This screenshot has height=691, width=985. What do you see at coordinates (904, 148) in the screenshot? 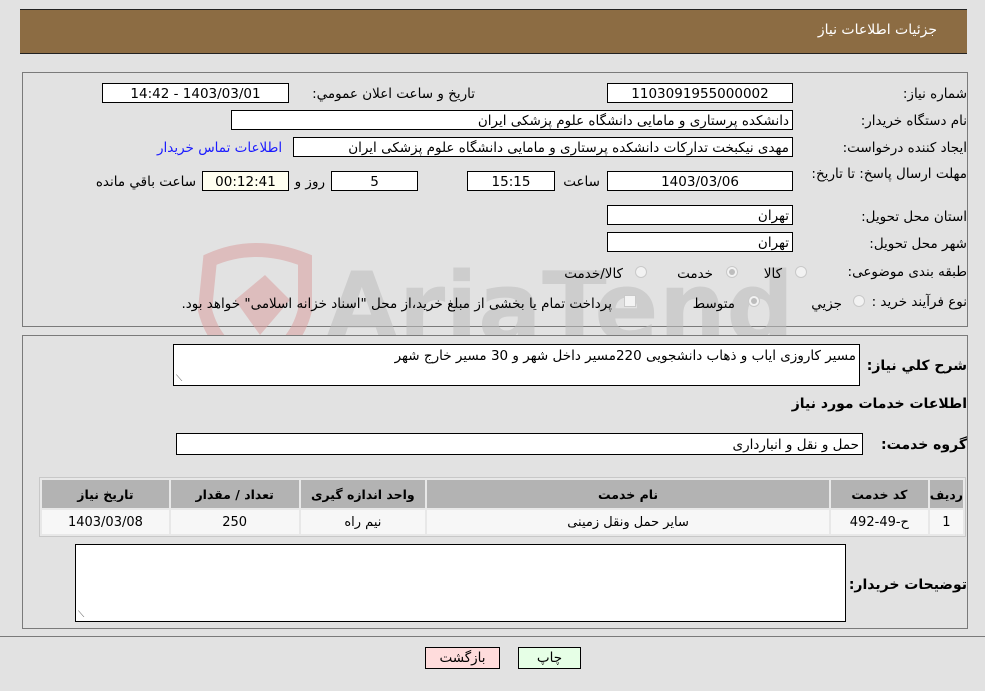
I see `requester-label: ایجاد کننده درخواست:` at bounding box center [904, 148].